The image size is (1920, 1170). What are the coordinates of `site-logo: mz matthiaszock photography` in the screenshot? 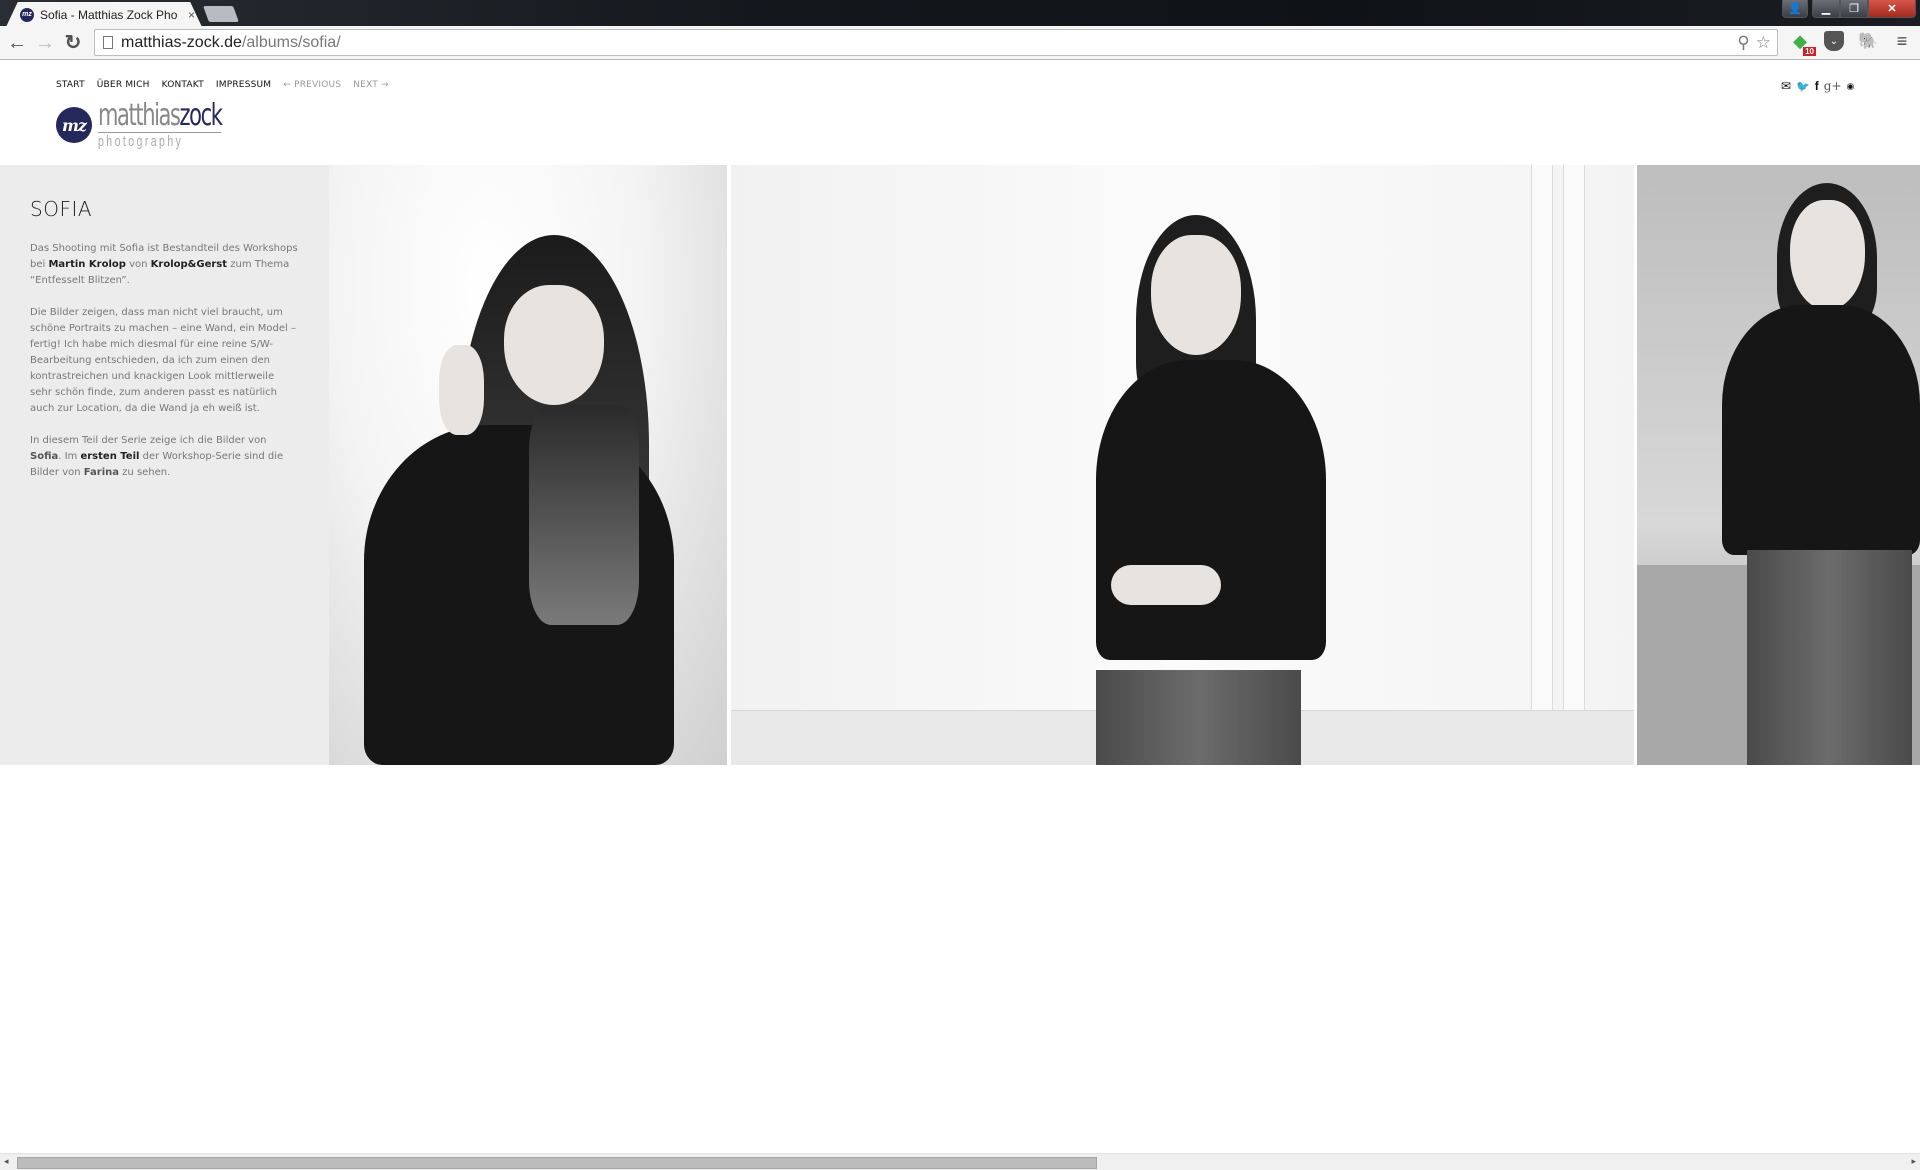 It's located at (165, 125).